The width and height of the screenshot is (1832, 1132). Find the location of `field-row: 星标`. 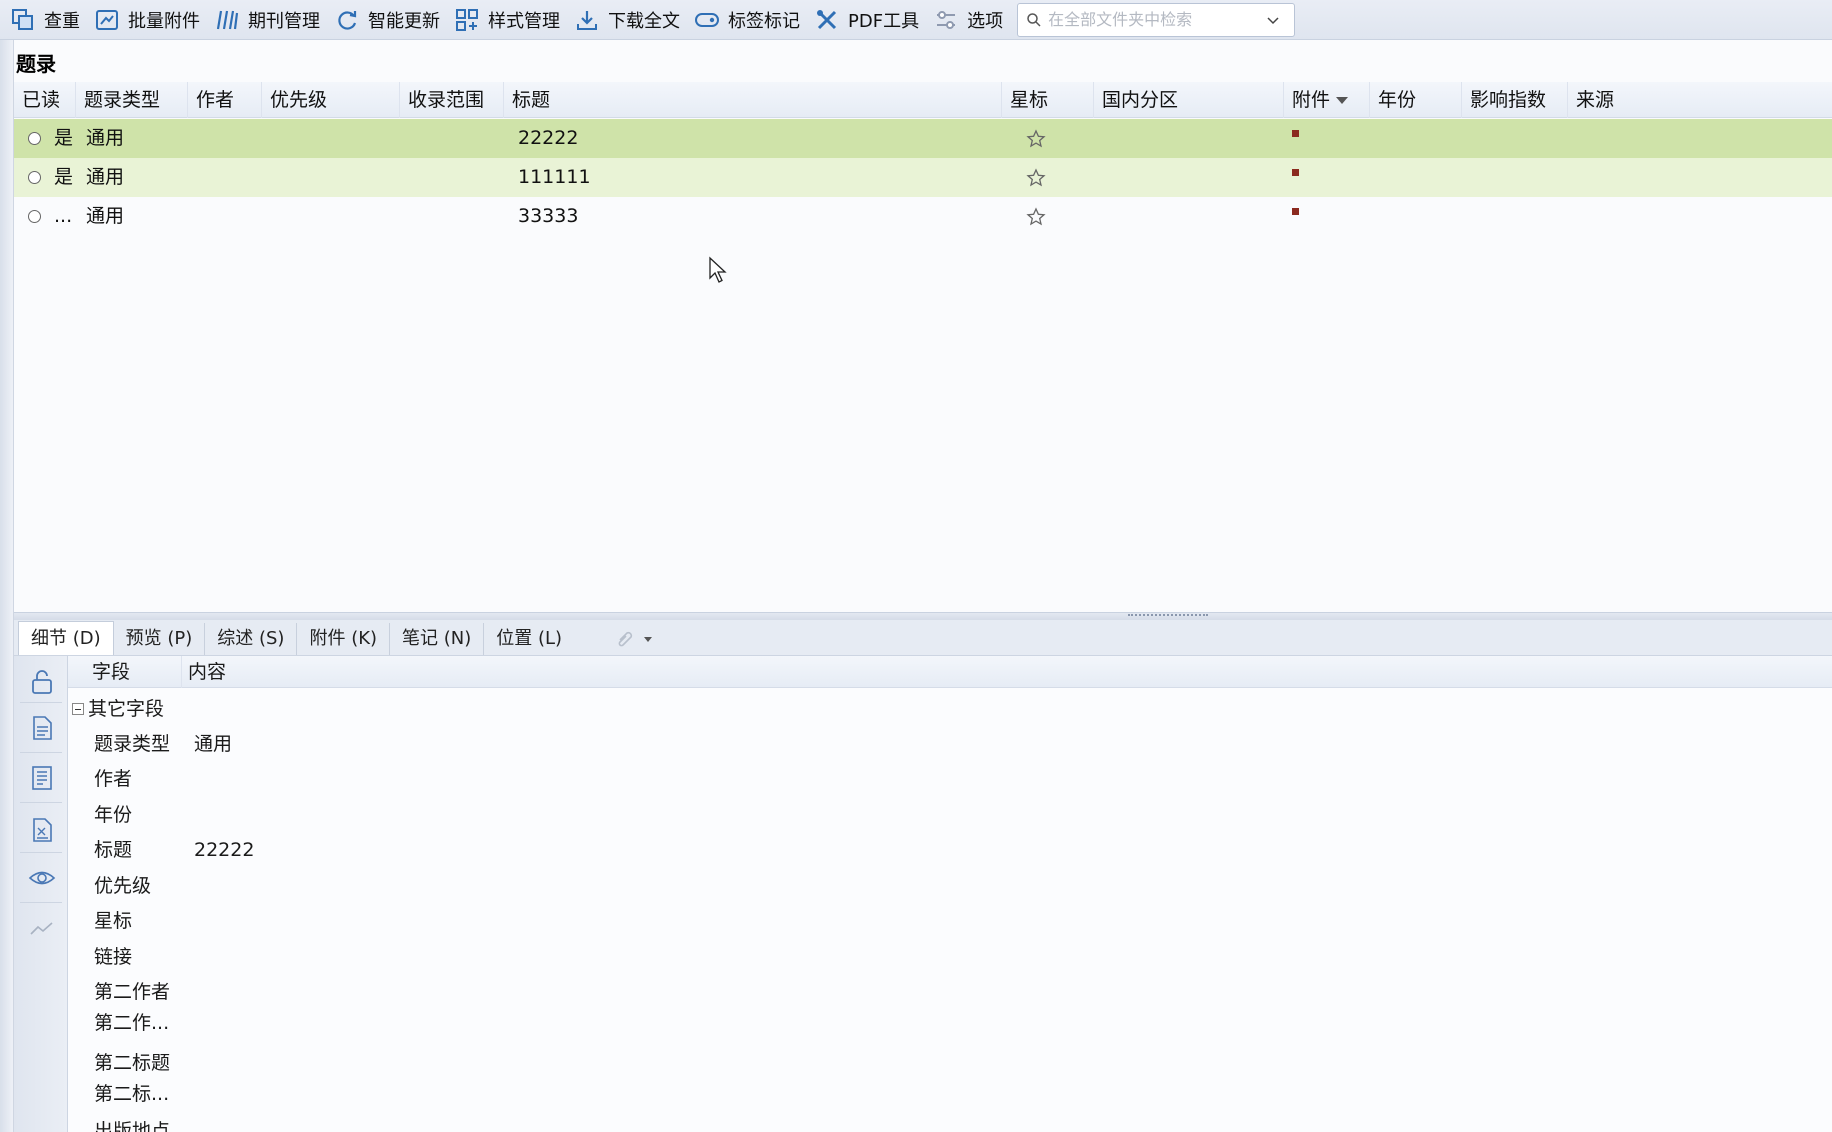

field-row: 星标 is located at coordinates (950, 921).